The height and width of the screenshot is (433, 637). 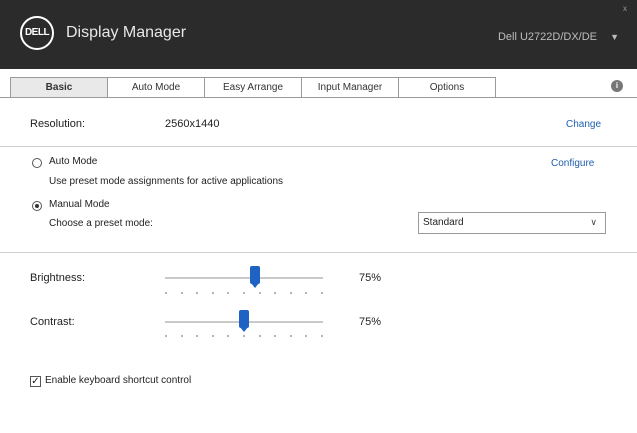 I want to click on chevron-down-icon: ▼, so click(x=614, y=37).